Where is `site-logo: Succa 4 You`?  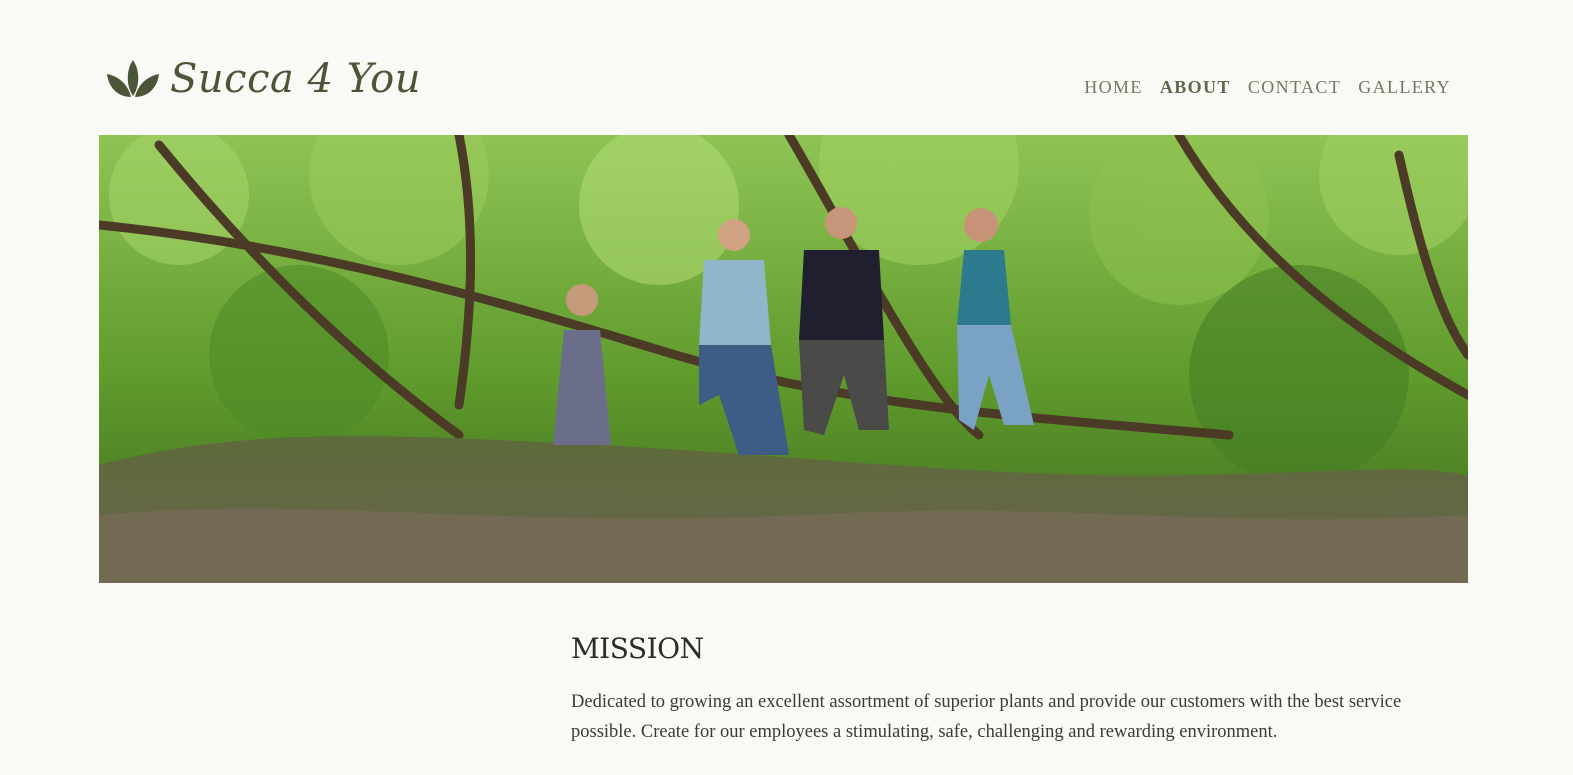
site-logo: Succa 4 You is located at coordinates (263, 78).